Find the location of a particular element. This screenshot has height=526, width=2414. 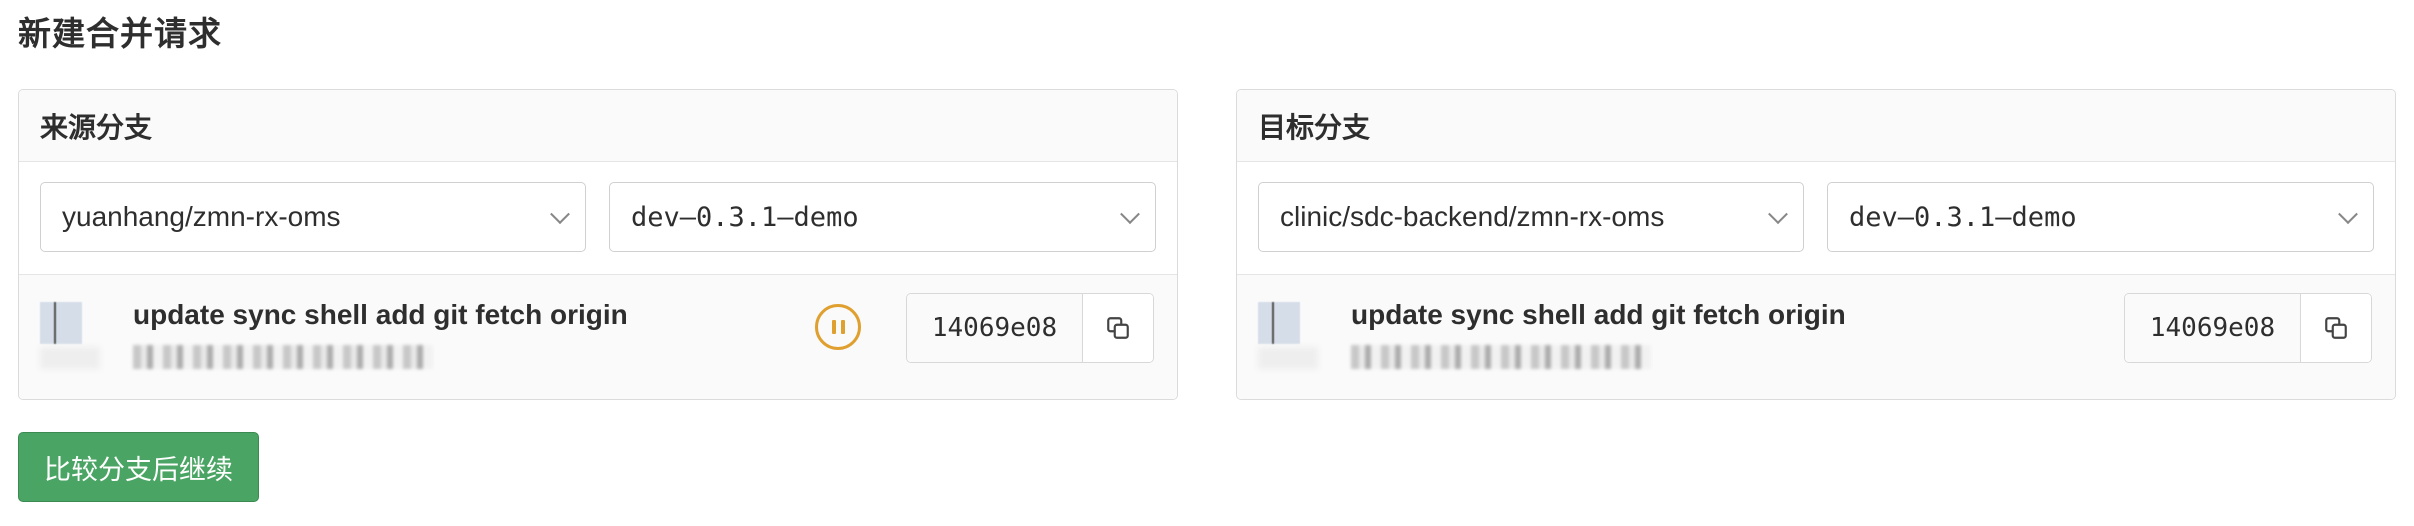

page-title: 新建合并请求 is located at coordinates (120, 33).